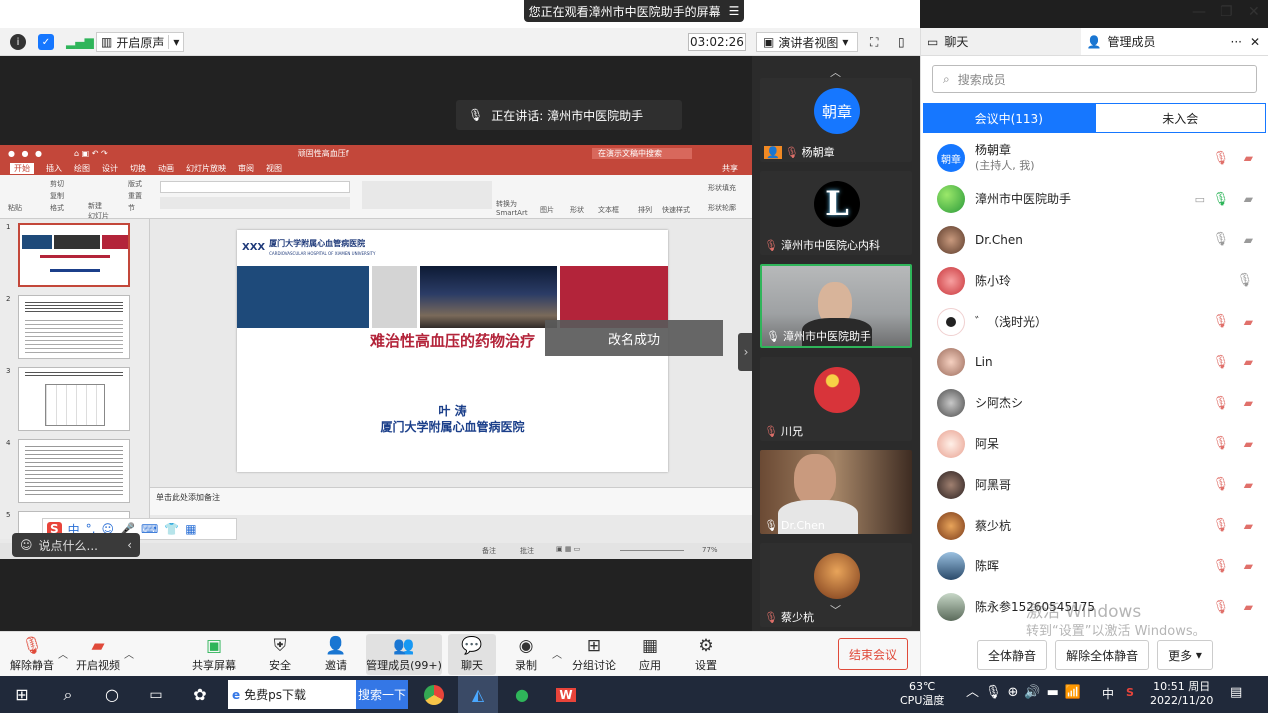 This screenshot has height=713, width=1268. I want to click on reset-button: 重置, so click(135, 196).